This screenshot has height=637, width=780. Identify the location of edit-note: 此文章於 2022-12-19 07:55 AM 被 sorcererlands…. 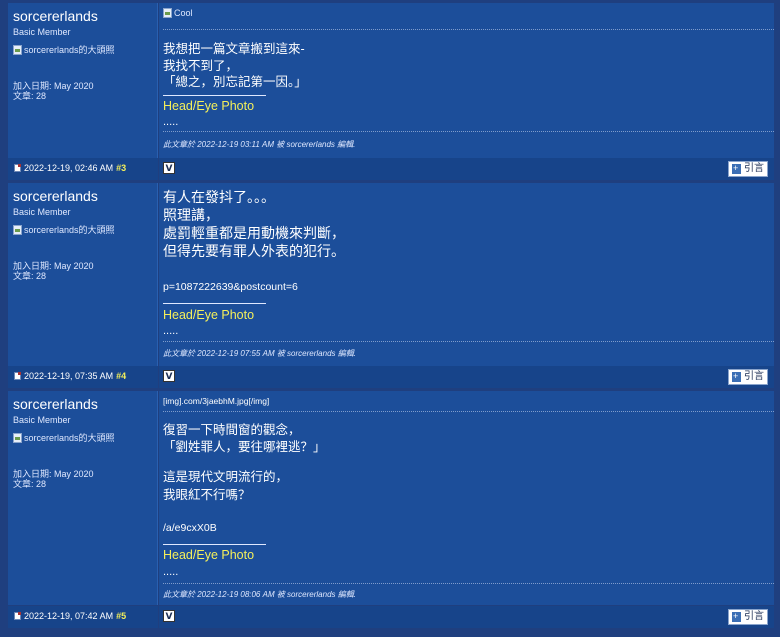
(259, 353).